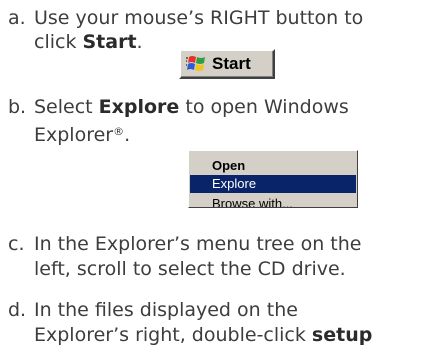 This screenshot has width=443, height=352. I want to click on step-d-line2: Explorer’s right, double-click setup, so click(203, 335).